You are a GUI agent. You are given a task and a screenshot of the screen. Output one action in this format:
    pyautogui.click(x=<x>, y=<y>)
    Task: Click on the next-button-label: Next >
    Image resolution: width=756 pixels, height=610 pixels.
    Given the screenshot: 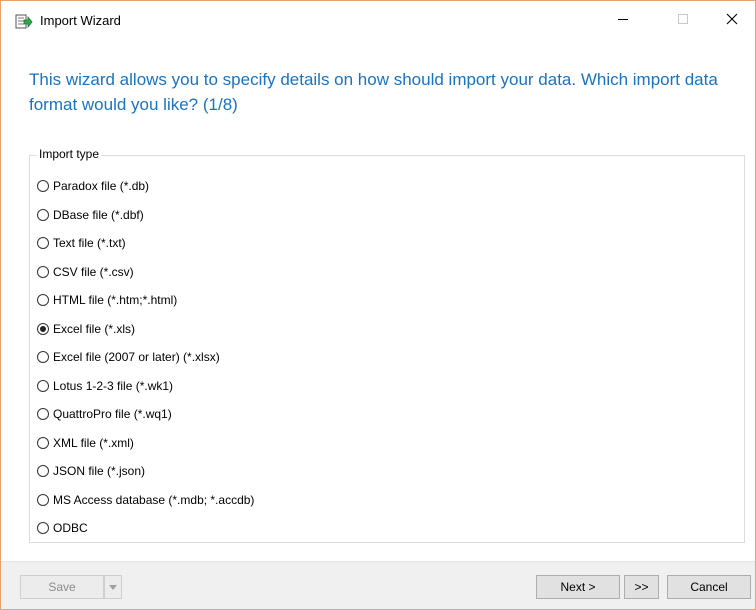 What is the action you would take?
    pyautogui.click(x=578, y=587)
    